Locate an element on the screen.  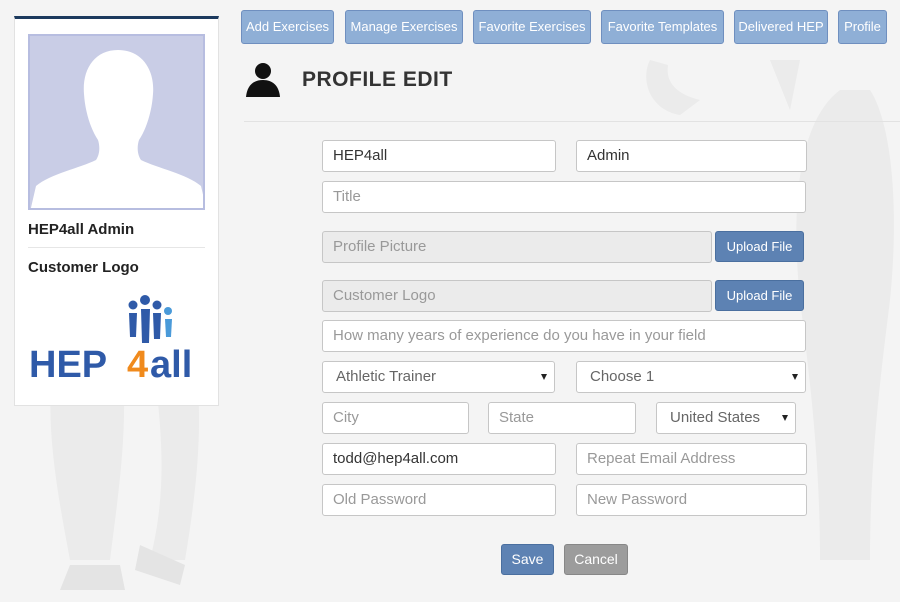
second-select: Choose 1 is located at coordinates (691, 377).